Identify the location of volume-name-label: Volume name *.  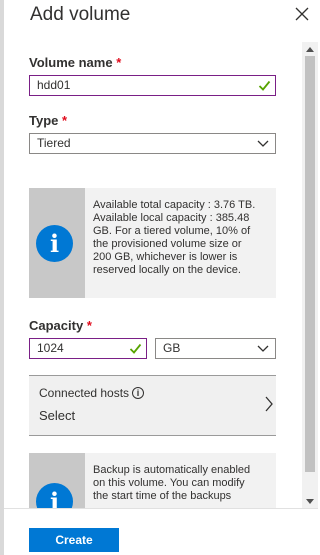
(75, 62).